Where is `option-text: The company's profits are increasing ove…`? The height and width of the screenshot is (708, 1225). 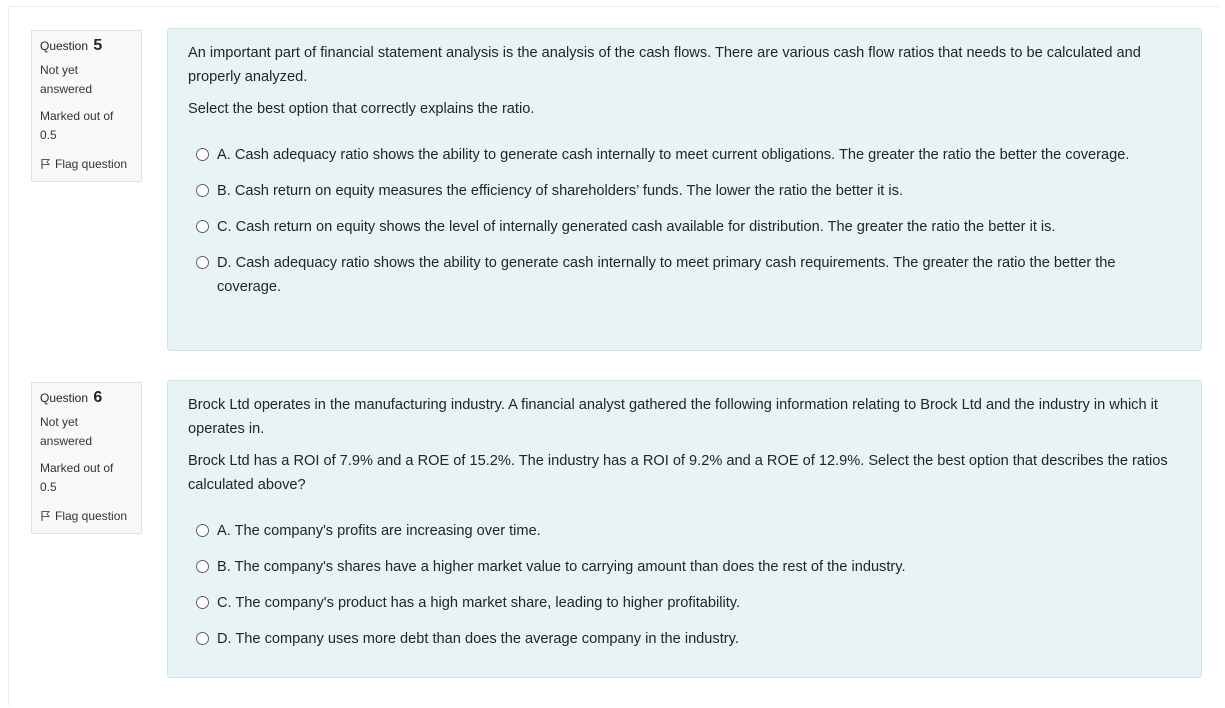 option-text: The company's profits are increasing ove… is located at coordinates (387, 531).